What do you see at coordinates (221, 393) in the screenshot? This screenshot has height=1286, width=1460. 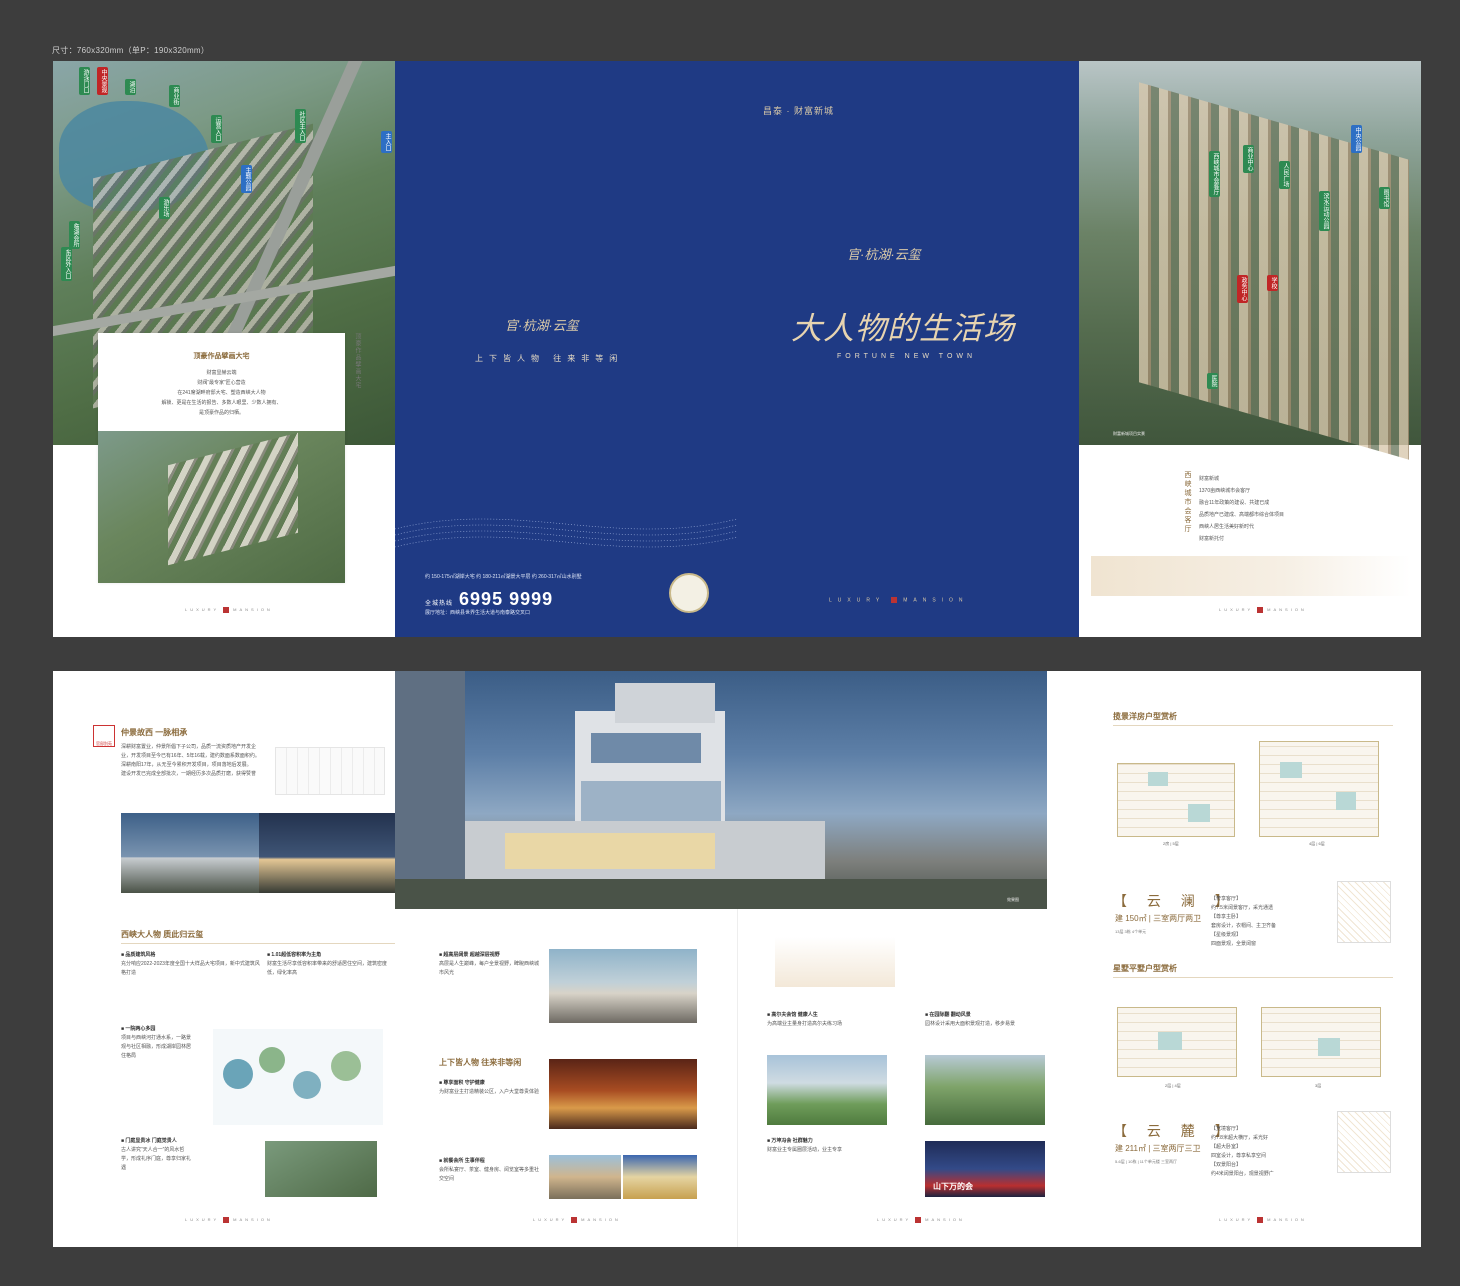 I see `card-line: 在241席湖畔府邸大宅、塑造西峡大人物` at bounding box center [221, 393].